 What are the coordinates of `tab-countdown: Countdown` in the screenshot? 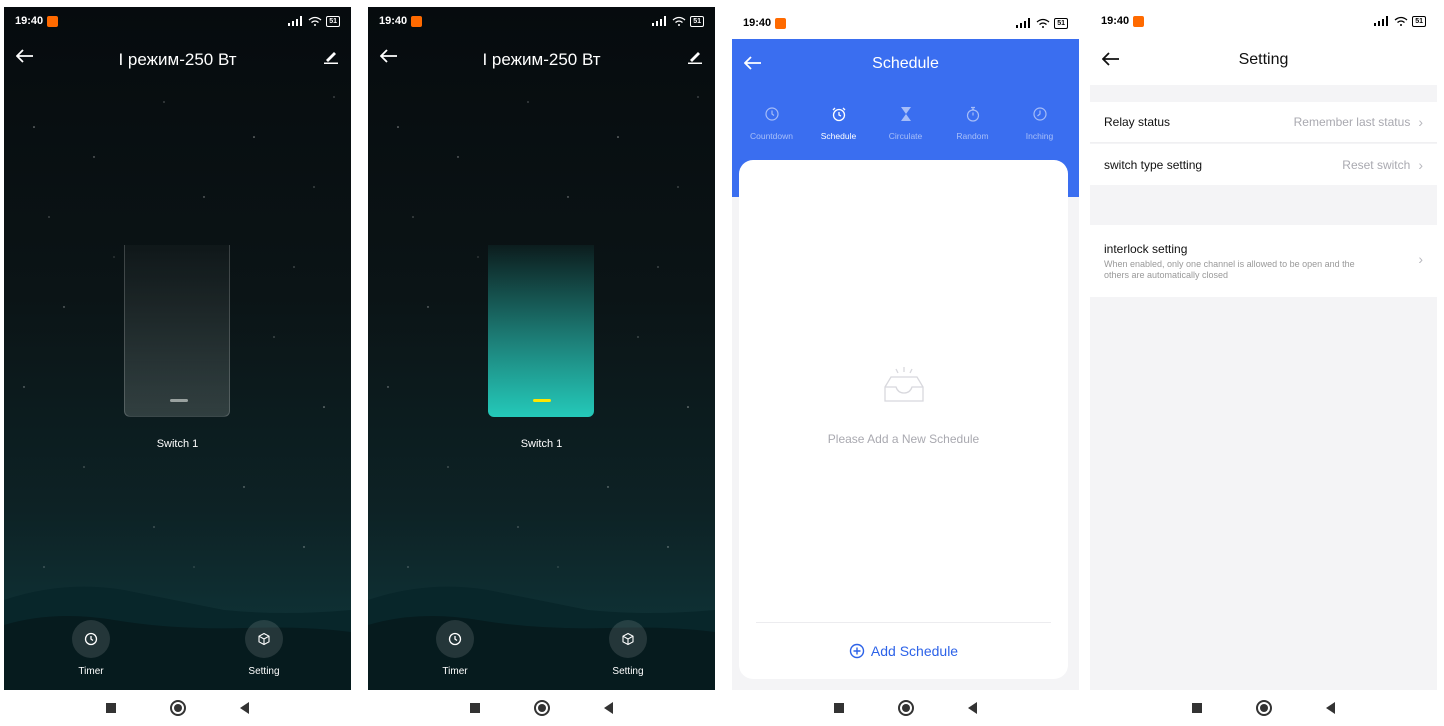 It's located at (772, 122).